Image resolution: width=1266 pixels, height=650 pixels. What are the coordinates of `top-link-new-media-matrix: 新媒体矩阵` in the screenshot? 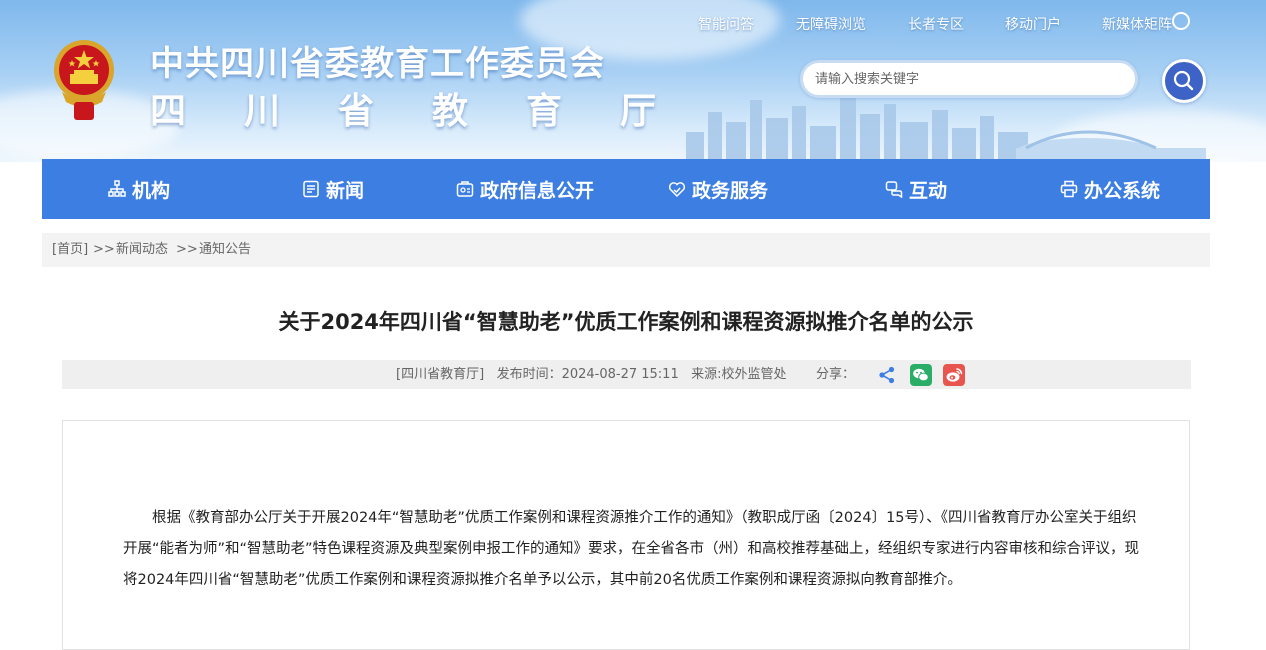 It's located at (1137, 24).